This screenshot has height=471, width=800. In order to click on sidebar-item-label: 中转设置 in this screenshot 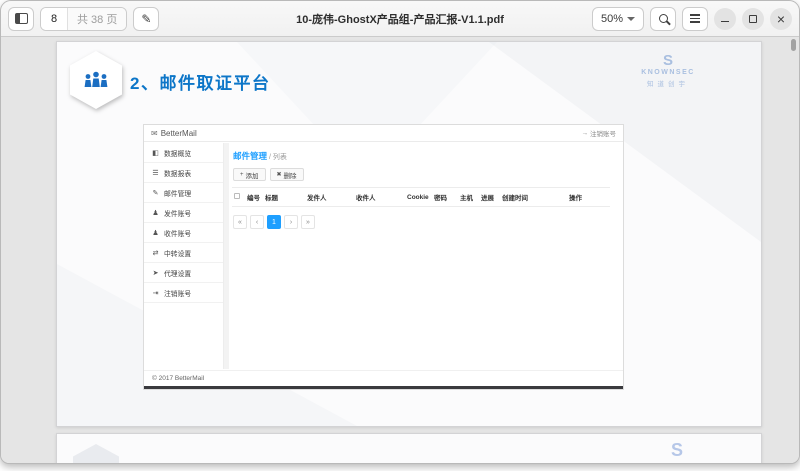, I will do `click(178, 254)`.